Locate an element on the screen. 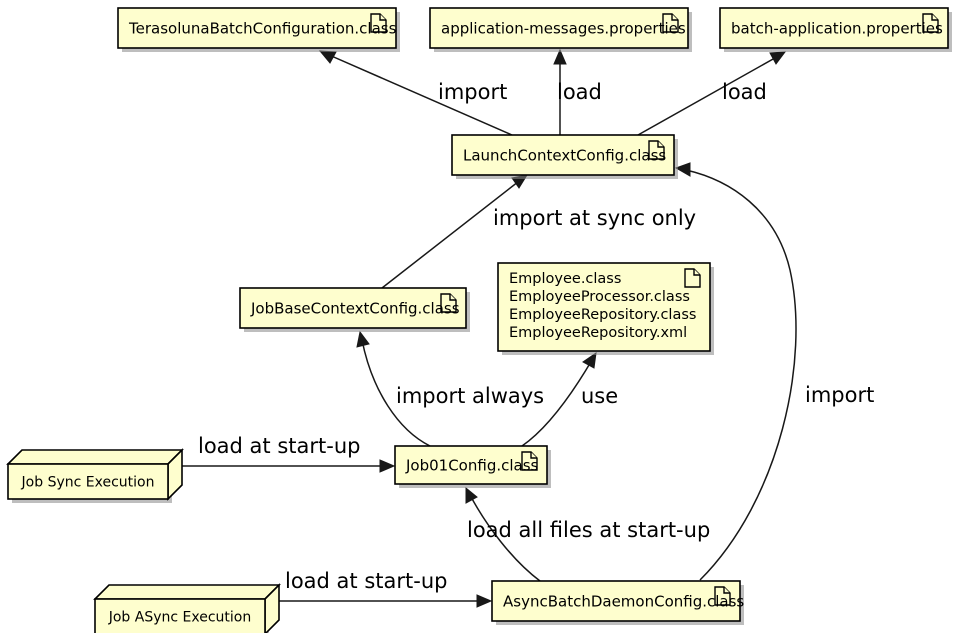  edge-job-sync-exec-to-job01config is located at coordinates (289, 466).